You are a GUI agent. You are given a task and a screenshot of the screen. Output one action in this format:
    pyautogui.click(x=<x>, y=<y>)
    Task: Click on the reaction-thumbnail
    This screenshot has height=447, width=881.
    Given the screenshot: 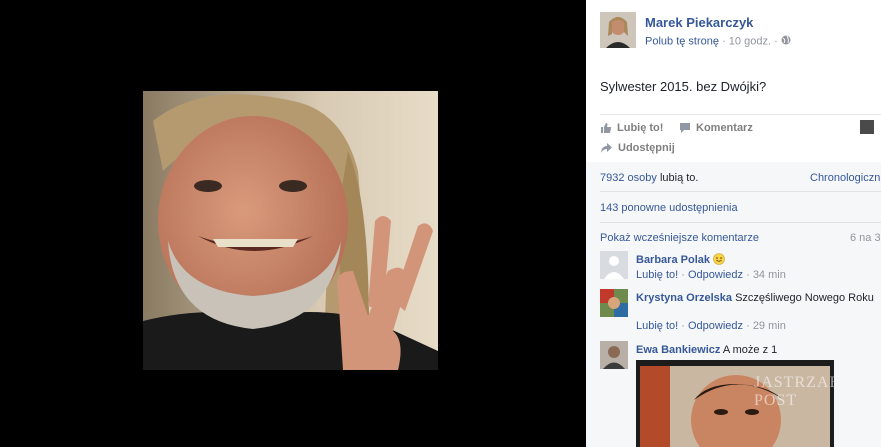 What is the action you would take?
    pyautogui.click(x=867, y=127)
    